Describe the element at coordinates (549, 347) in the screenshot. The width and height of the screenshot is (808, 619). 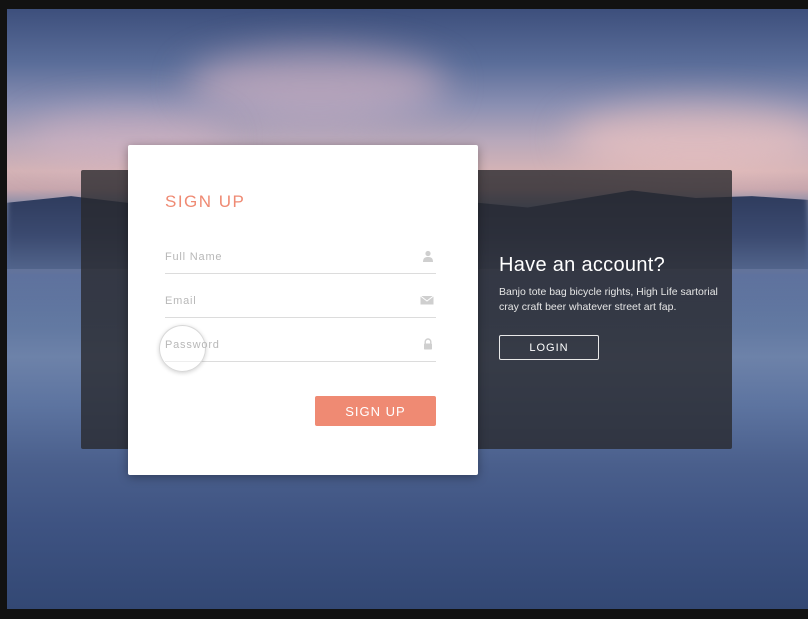
I see `login-button: LOGIN` at that location.